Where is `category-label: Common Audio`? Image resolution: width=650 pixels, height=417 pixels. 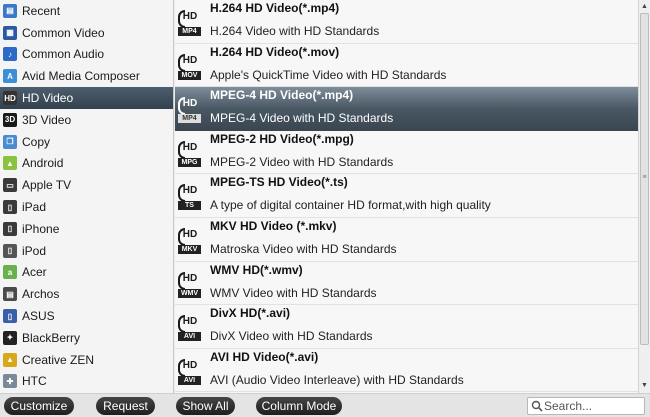
category-label: Common Audio is located at coordinates (63, 54).